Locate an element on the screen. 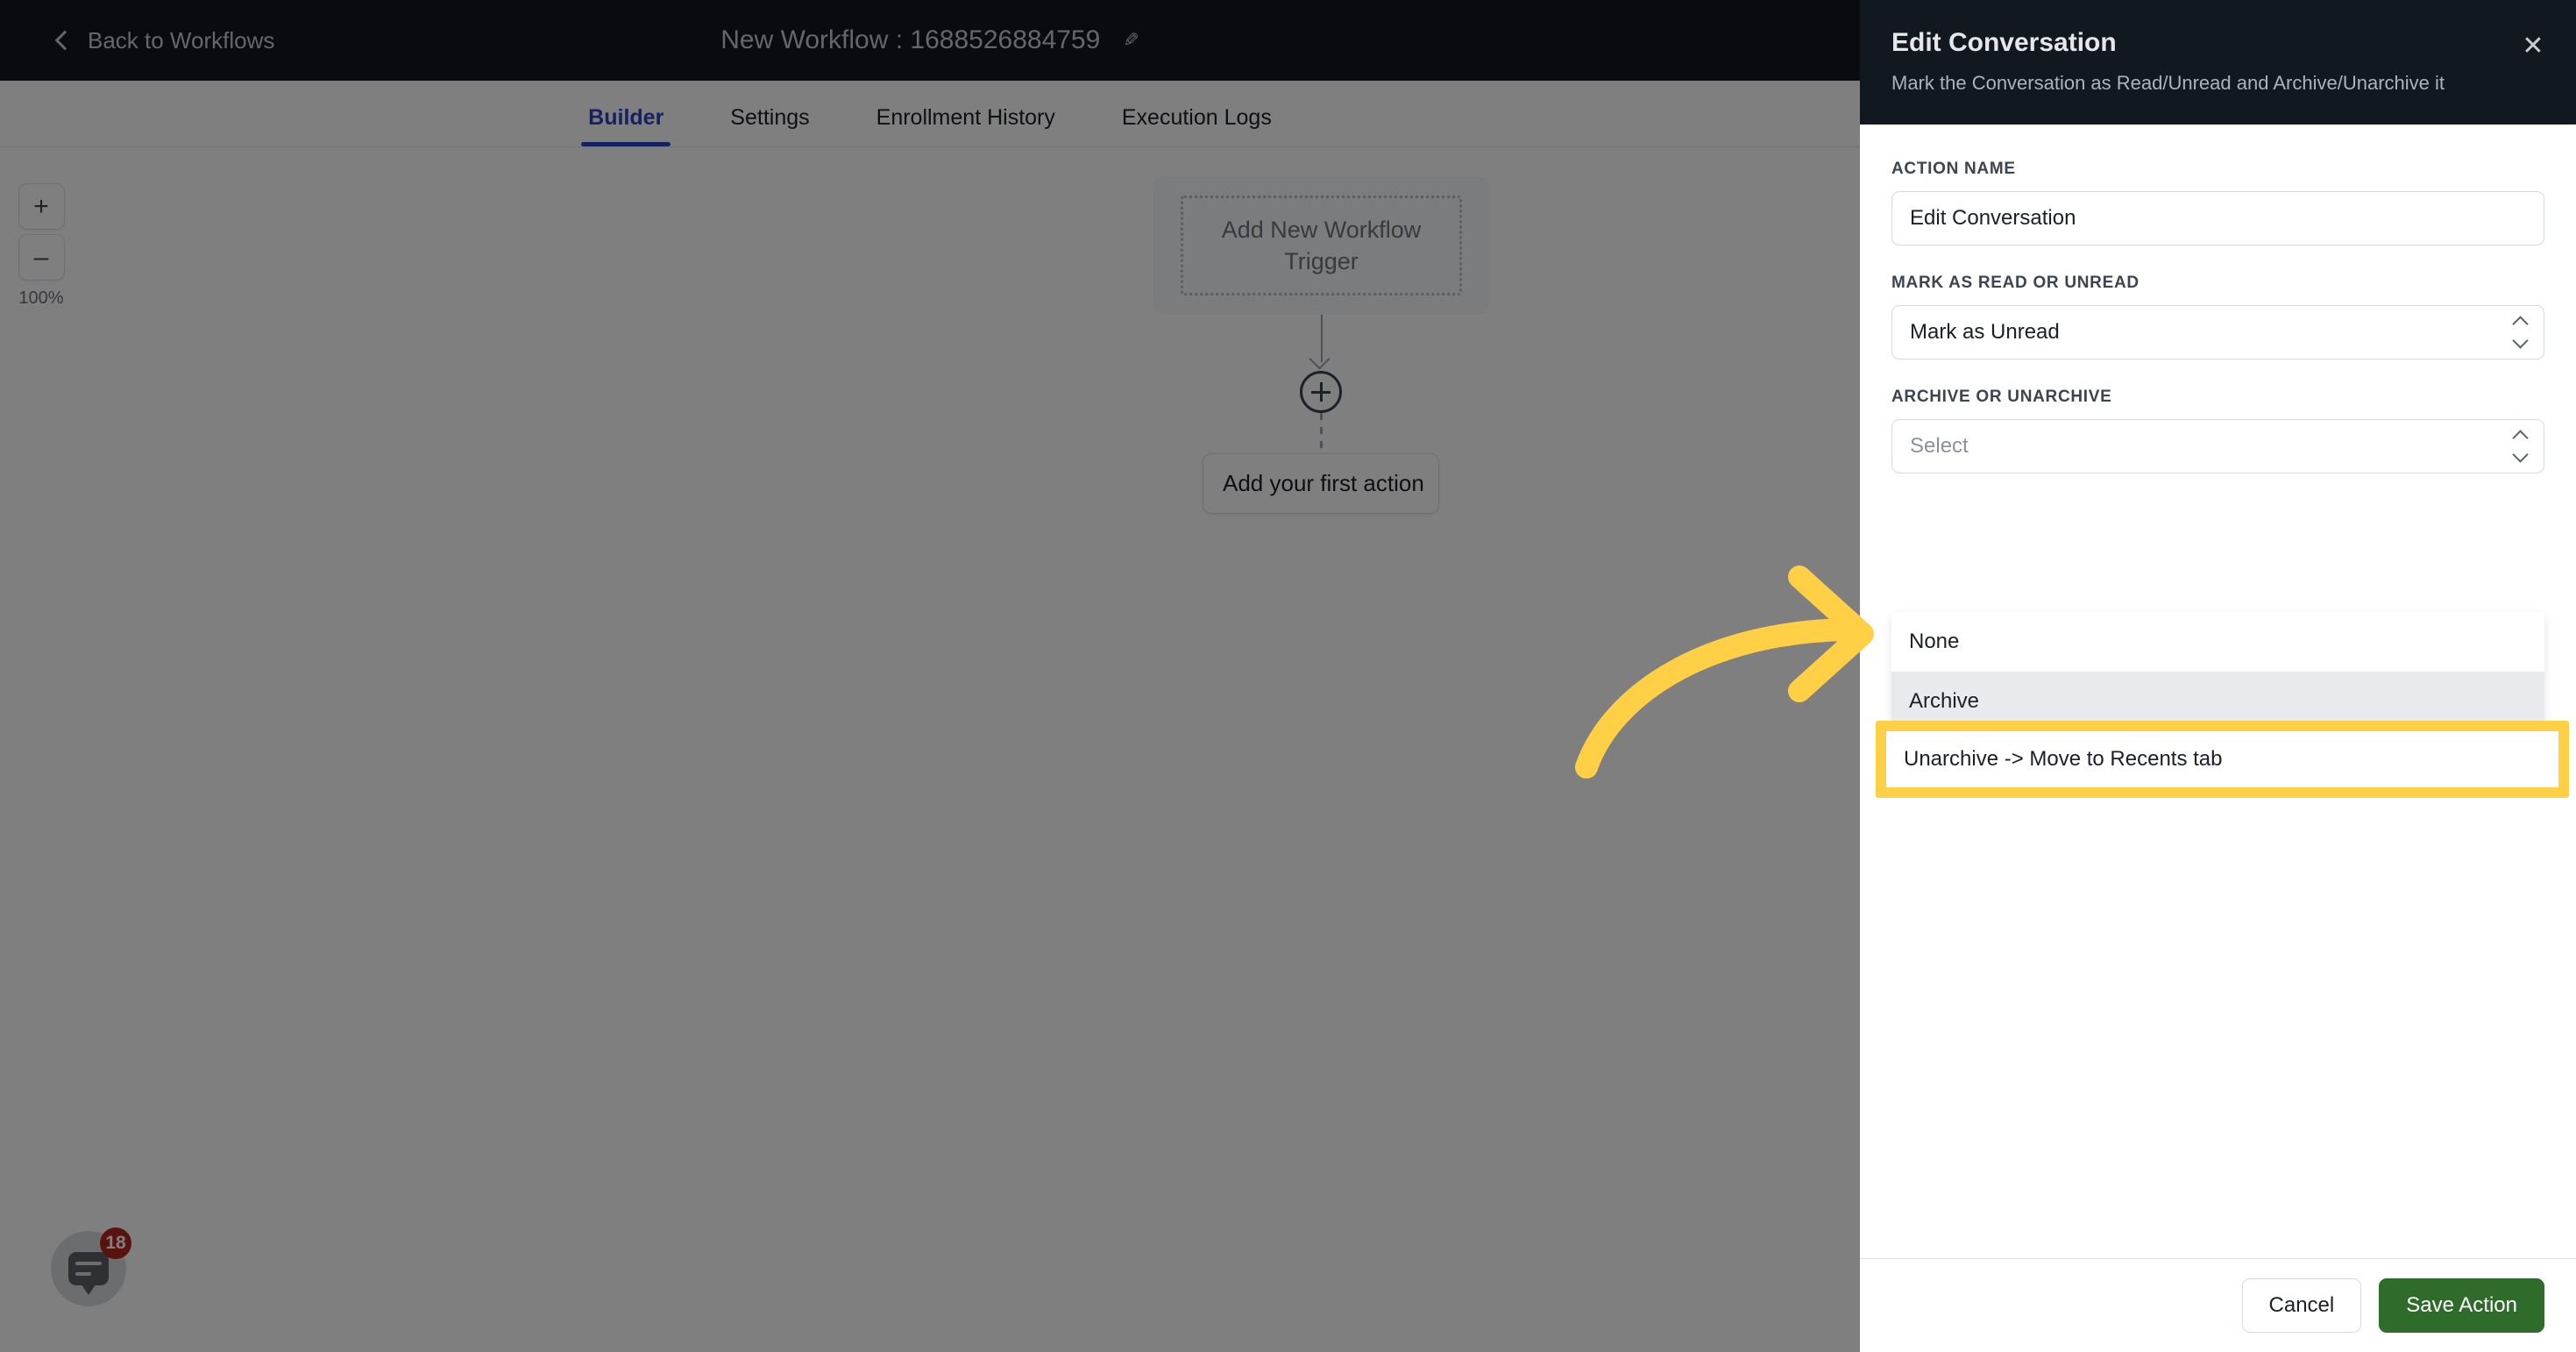 The image size is (2576, 1352). tab-settings-label: Settings is located at coordinates (770, 118).